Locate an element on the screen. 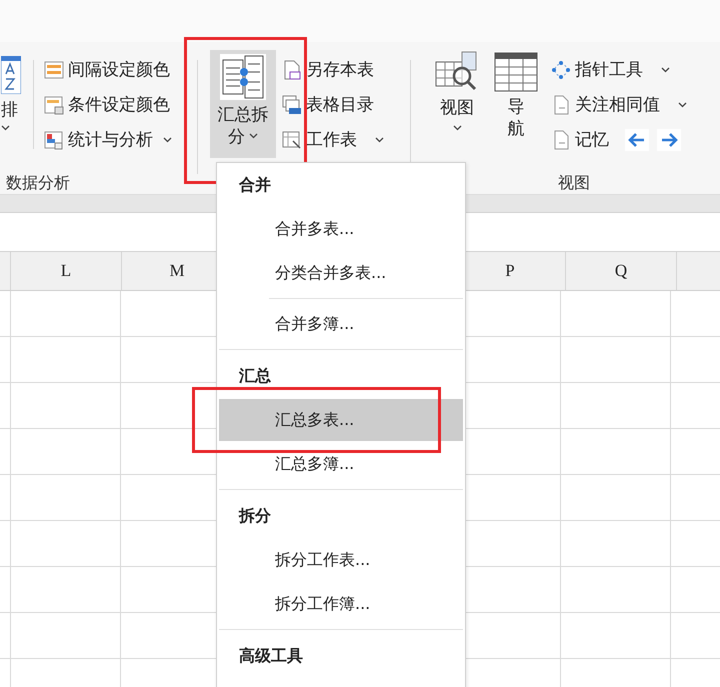 Image resolution: width=720 pixels, height=687 pixels. ribbon-button: 关注相同值 is located at coordinates (617, 104).